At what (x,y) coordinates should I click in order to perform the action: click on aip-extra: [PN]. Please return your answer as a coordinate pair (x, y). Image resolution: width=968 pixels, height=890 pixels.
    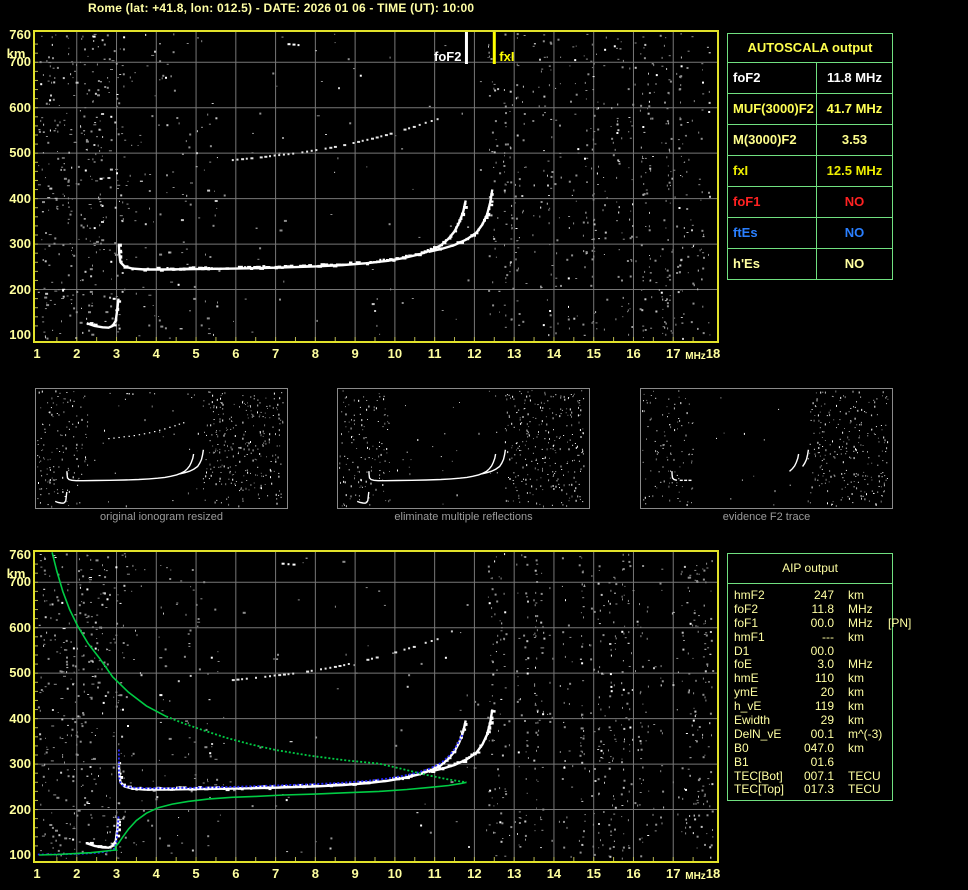
    Looking at the image, I should click on (900, 622).